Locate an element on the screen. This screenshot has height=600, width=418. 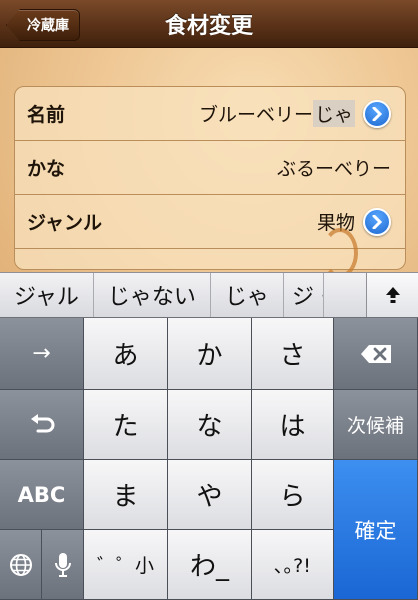
key-ya: や is located at coordinates (210, 495).